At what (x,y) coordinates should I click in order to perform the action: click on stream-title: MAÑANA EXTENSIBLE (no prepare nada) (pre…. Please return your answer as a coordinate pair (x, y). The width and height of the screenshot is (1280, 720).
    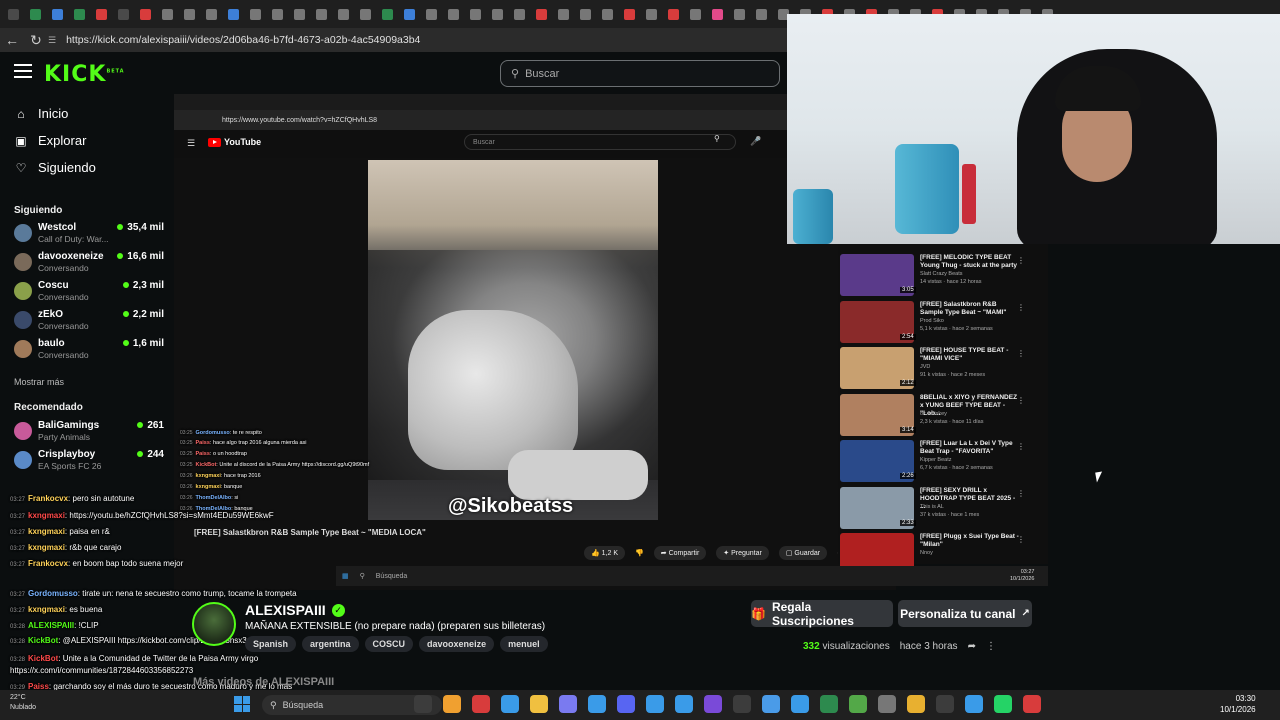
    Looking at the image, I should click on (395, 626).